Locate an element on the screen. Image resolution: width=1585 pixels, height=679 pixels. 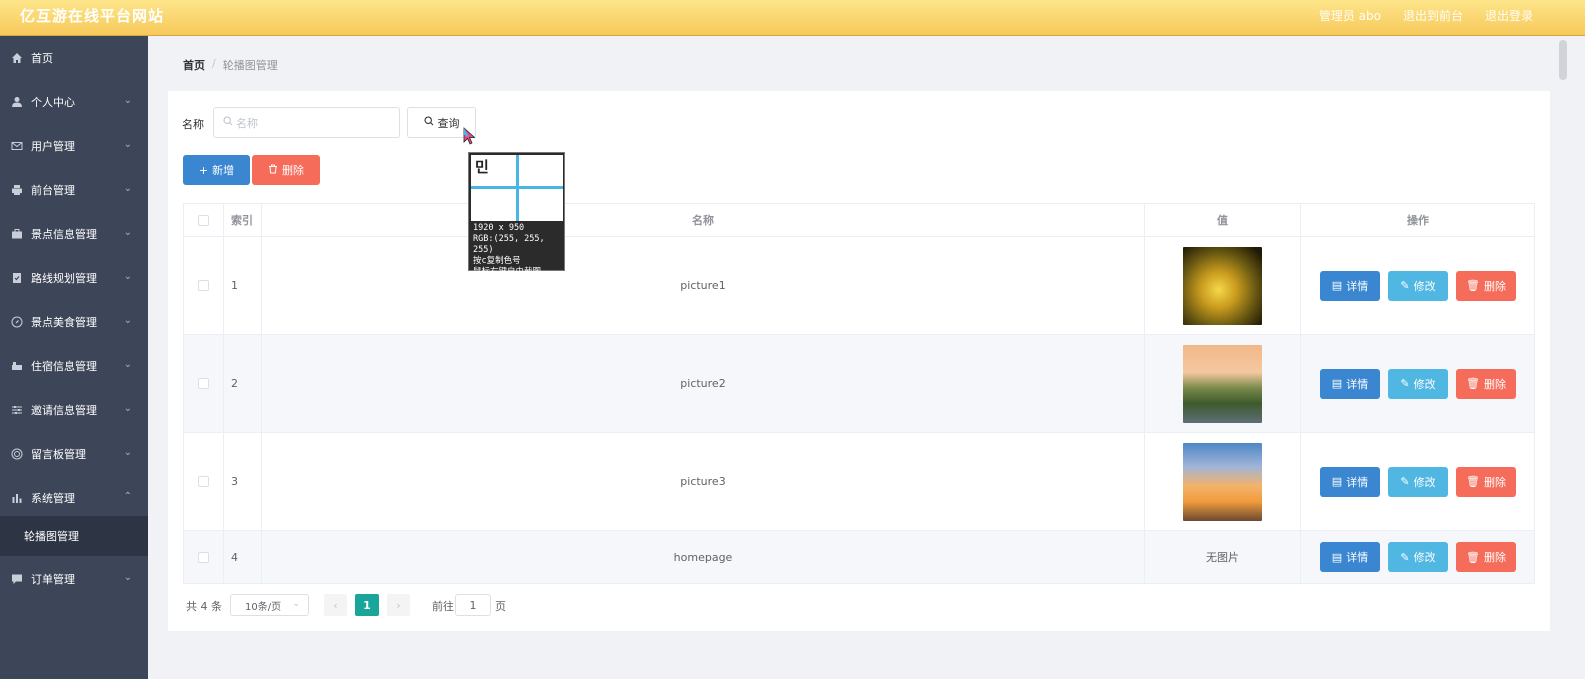
row-index: 3 is located at coordinates (243, 481).